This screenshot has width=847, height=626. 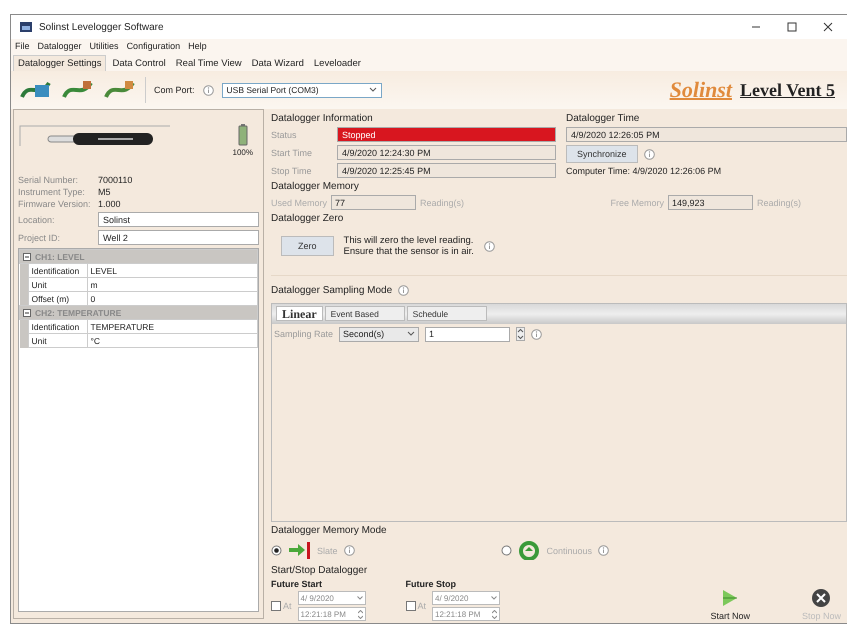 What do you see at coordinates (292, 153) in the screenshot?
I see `field-label: Start Time` at bounding box center [292, 153].